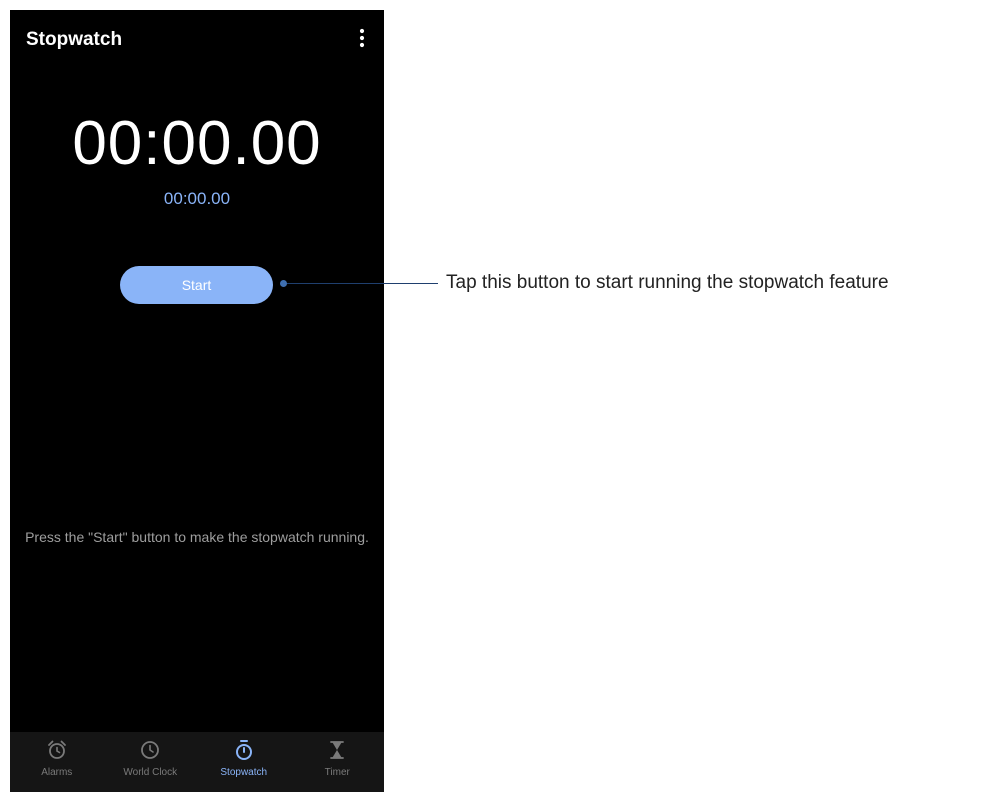  What do you see at coordinates (360, 283) in the screenshot?
I see `callout-line` at bounding box center [360, 283].